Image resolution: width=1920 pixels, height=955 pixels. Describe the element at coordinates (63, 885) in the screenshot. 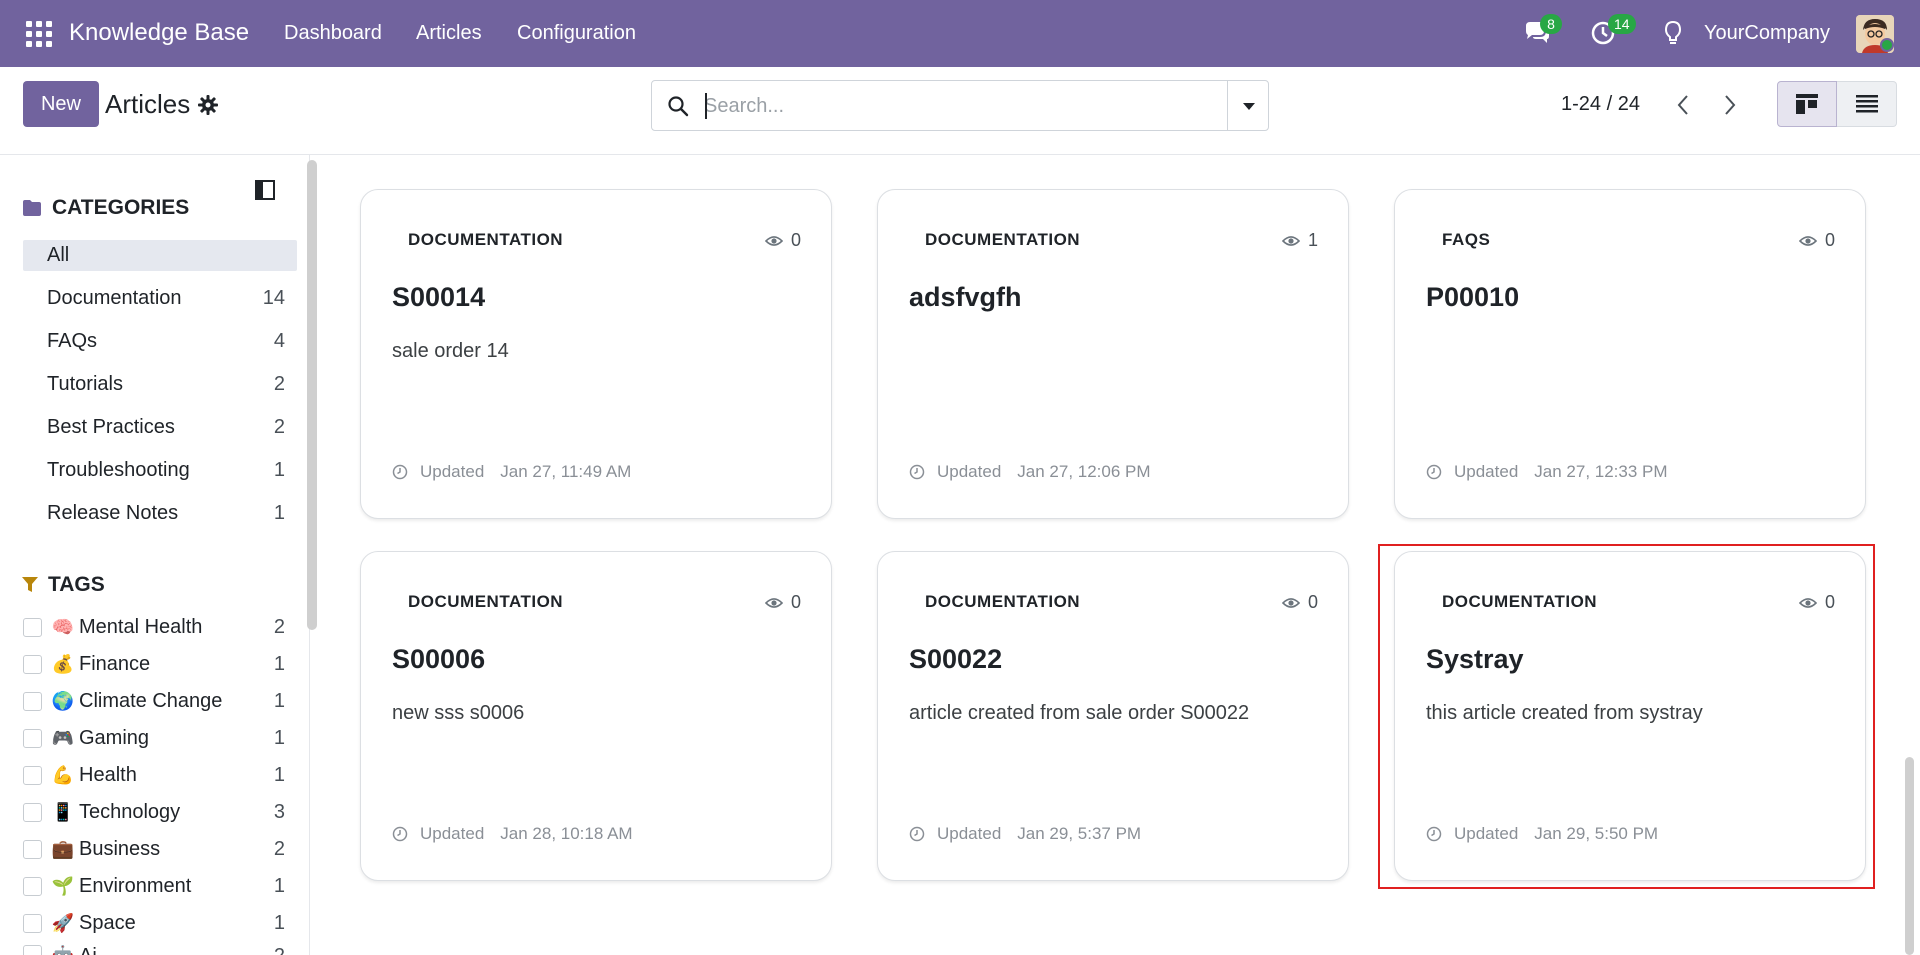

I see `seedling-icon: 🌱` at that location.